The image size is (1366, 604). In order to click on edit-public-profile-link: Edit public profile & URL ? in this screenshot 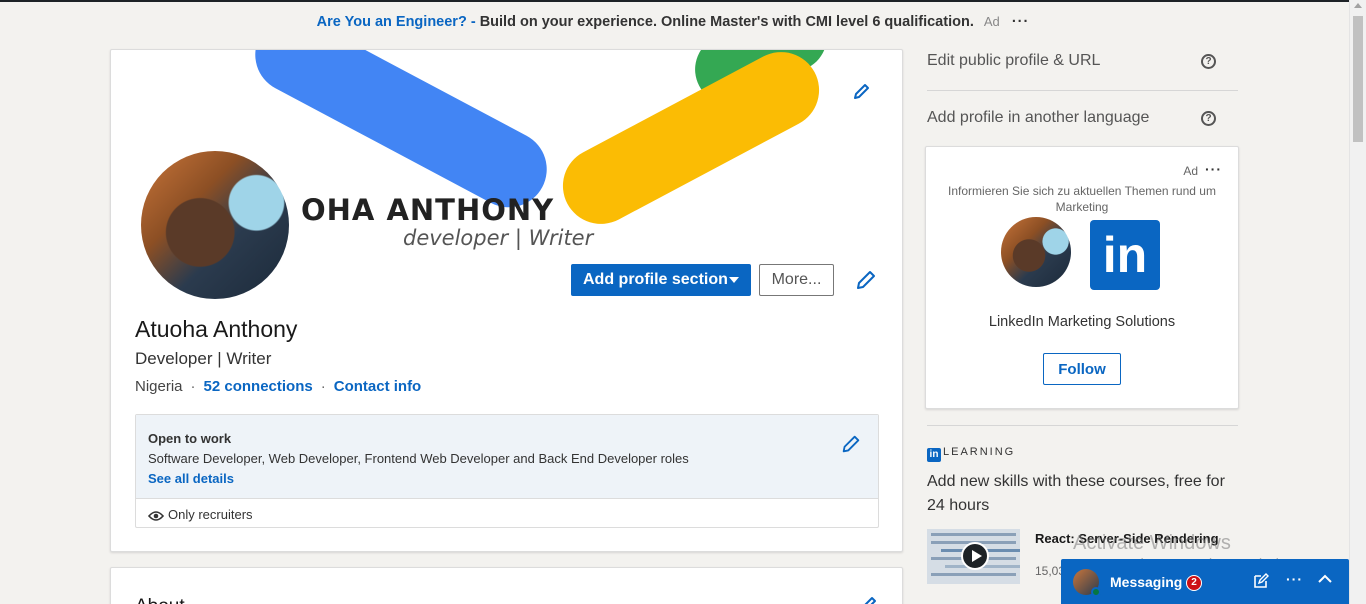, I will do `click(1082, 61)`.